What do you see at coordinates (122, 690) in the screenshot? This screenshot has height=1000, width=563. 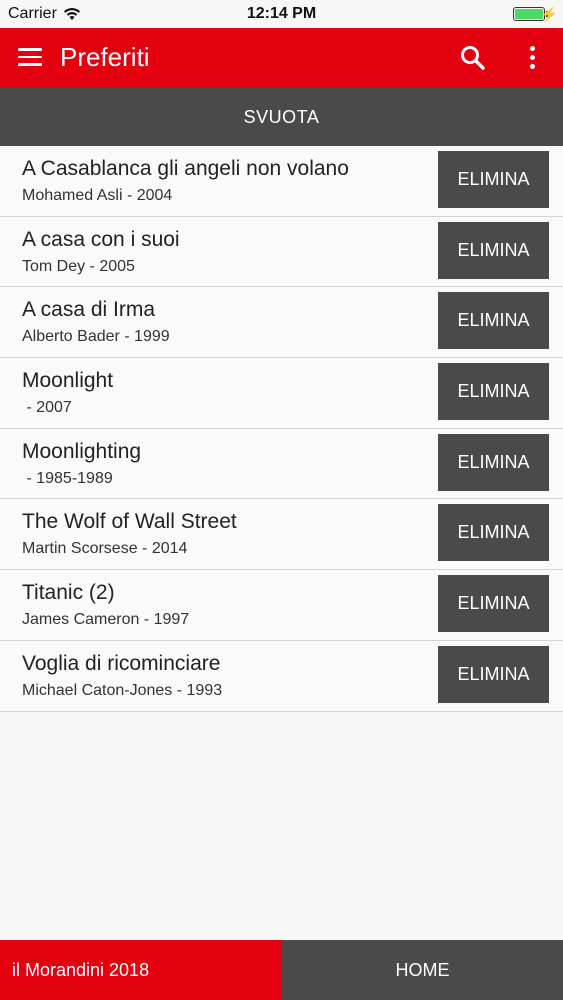 I see `item-subtitle: Michael Caton-Jones - 1993` at bounding box center [122, 690].